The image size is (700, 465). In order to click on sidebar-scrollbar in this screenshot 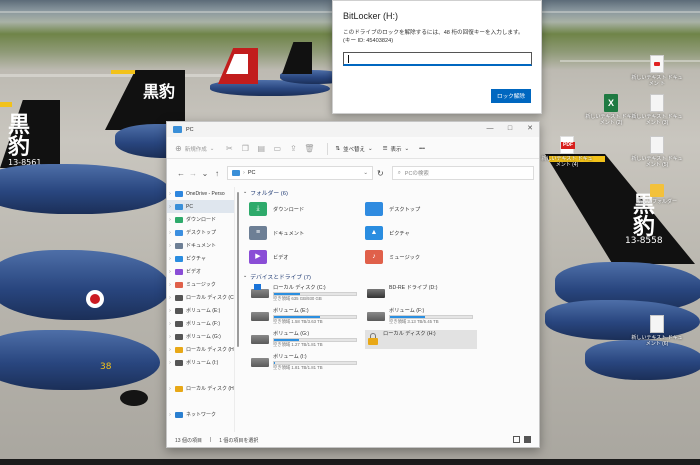, I will do `click(238, 269)`.